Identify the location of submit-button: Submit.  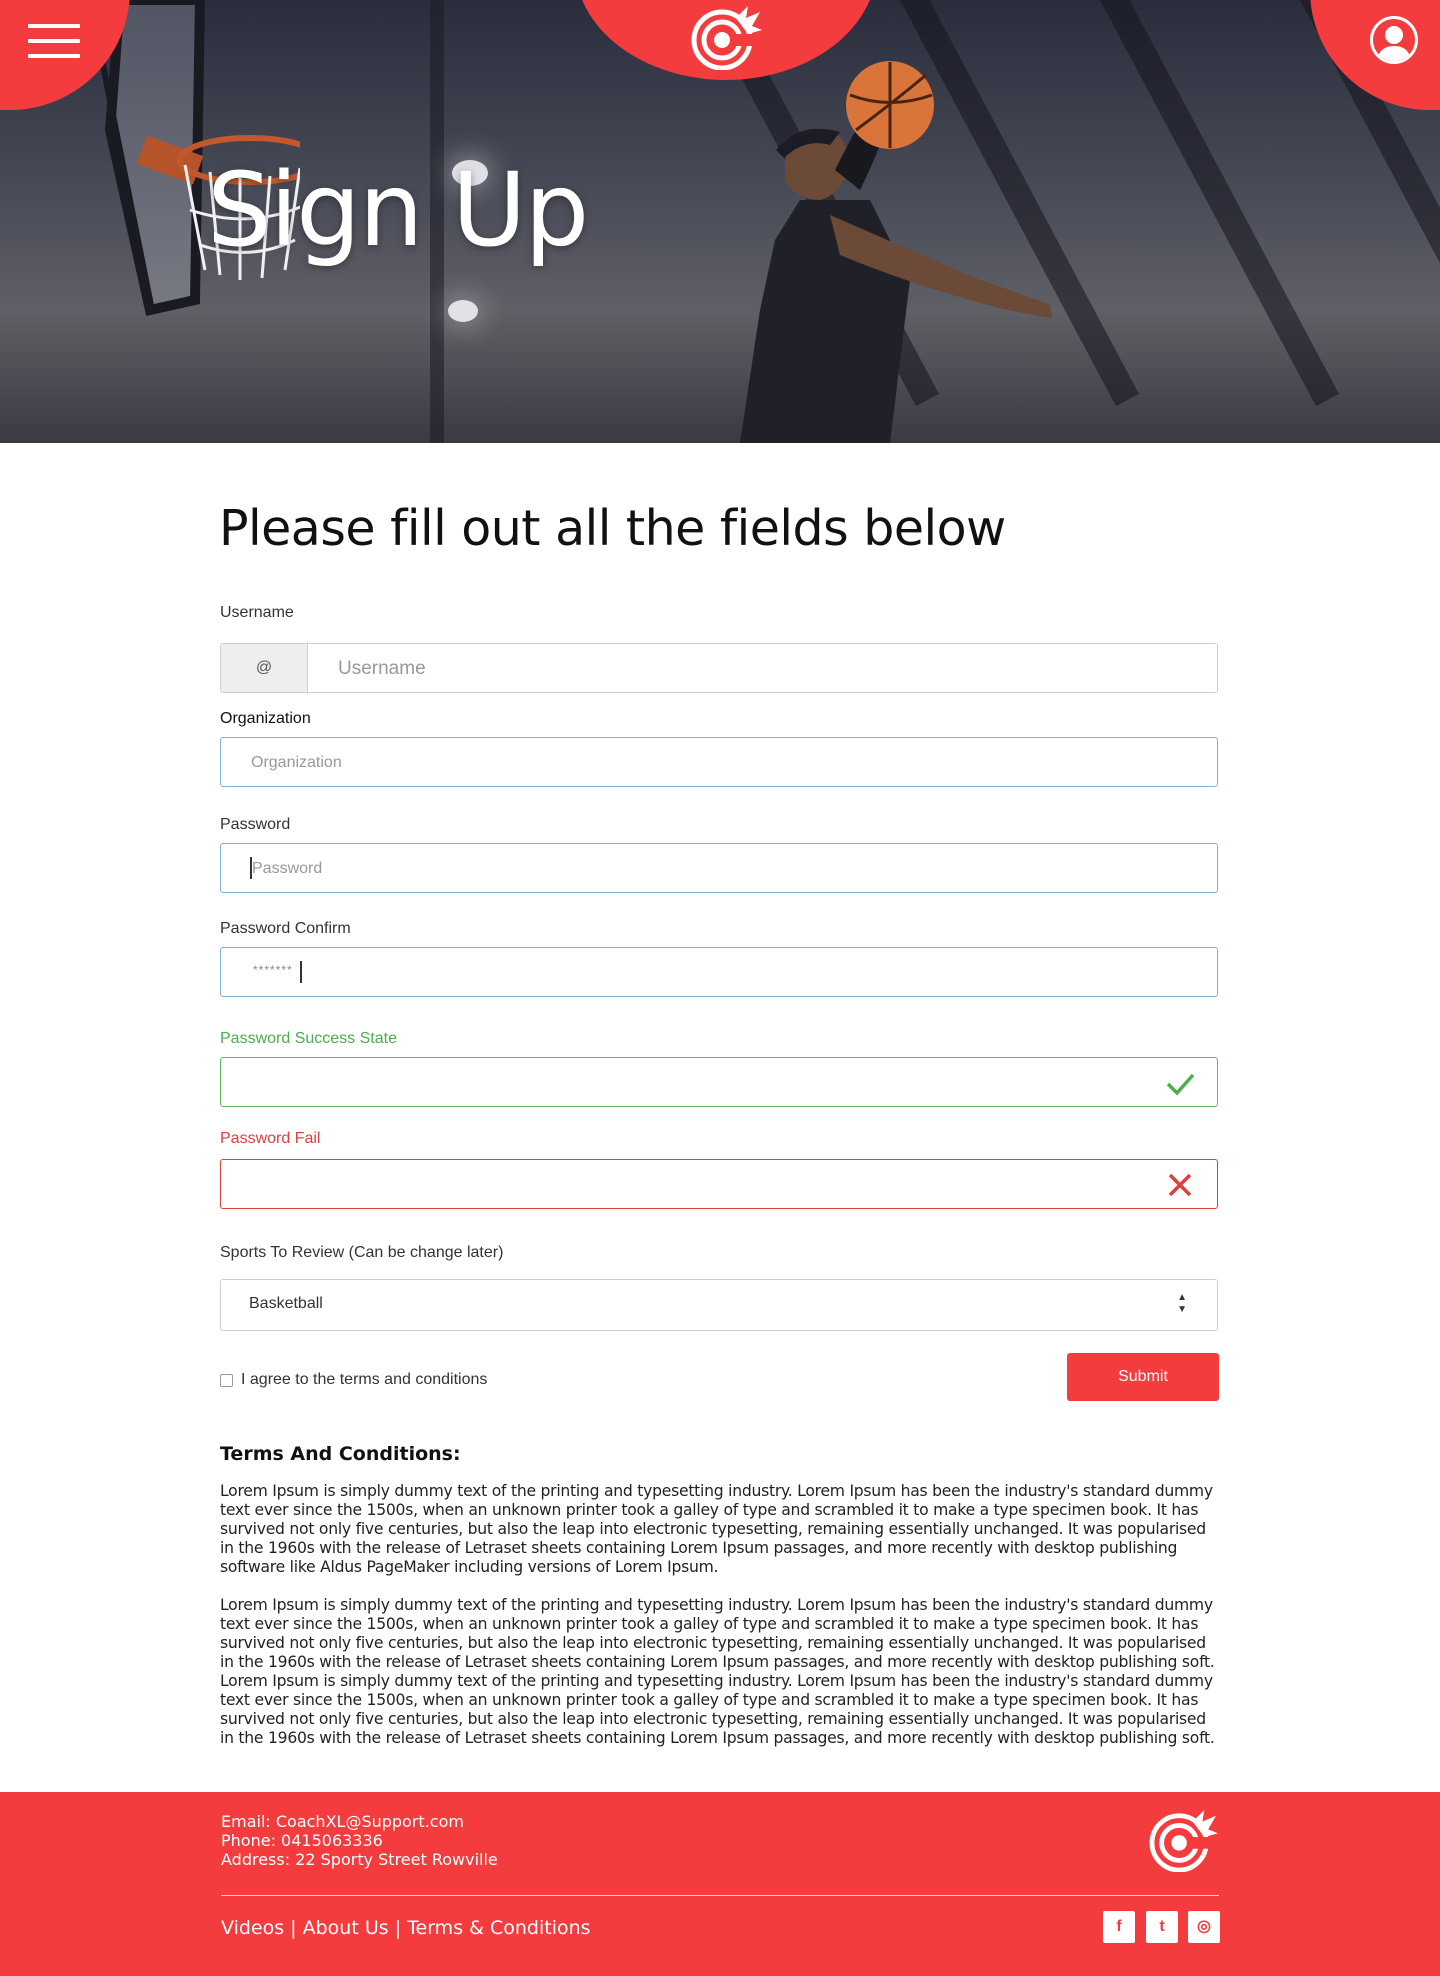
(1143, 1377).